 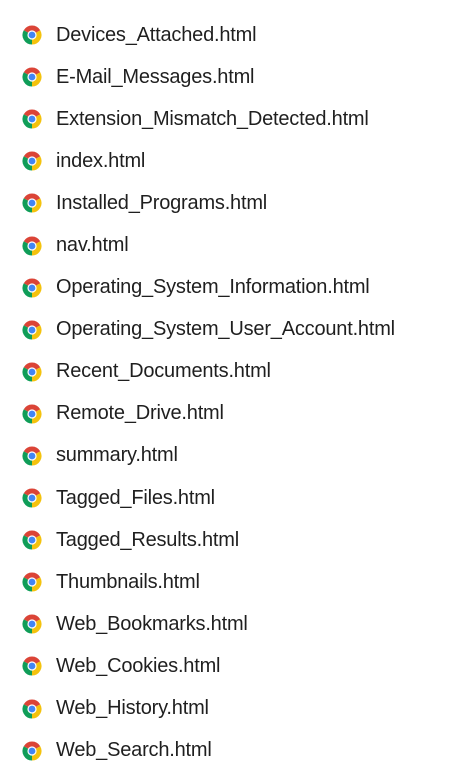 I want to click on file-name: Remote_Drive.html, so click(x=140, y=413).